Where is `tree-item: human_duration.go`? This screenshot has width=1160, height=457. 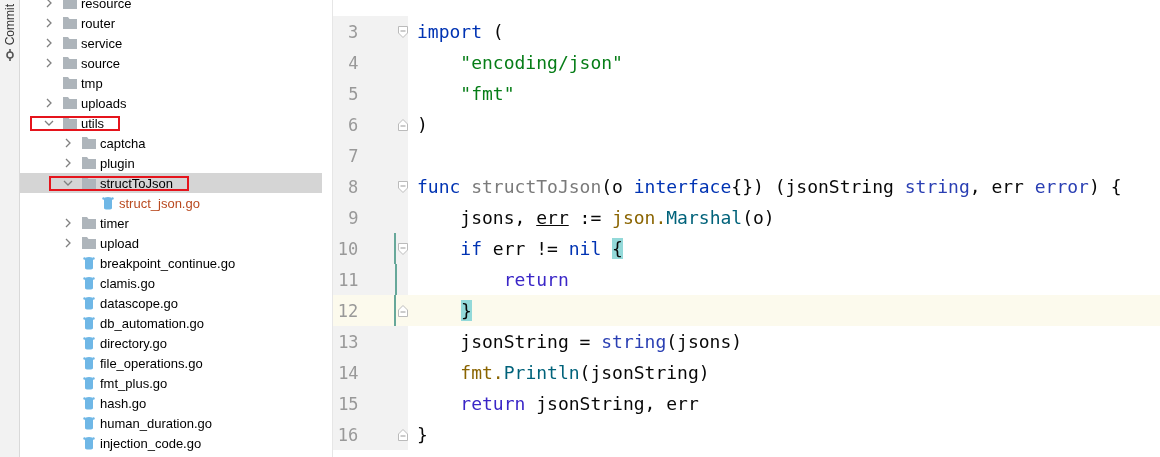
tree-item: human_duration.go is located at coordinates (171, 423).